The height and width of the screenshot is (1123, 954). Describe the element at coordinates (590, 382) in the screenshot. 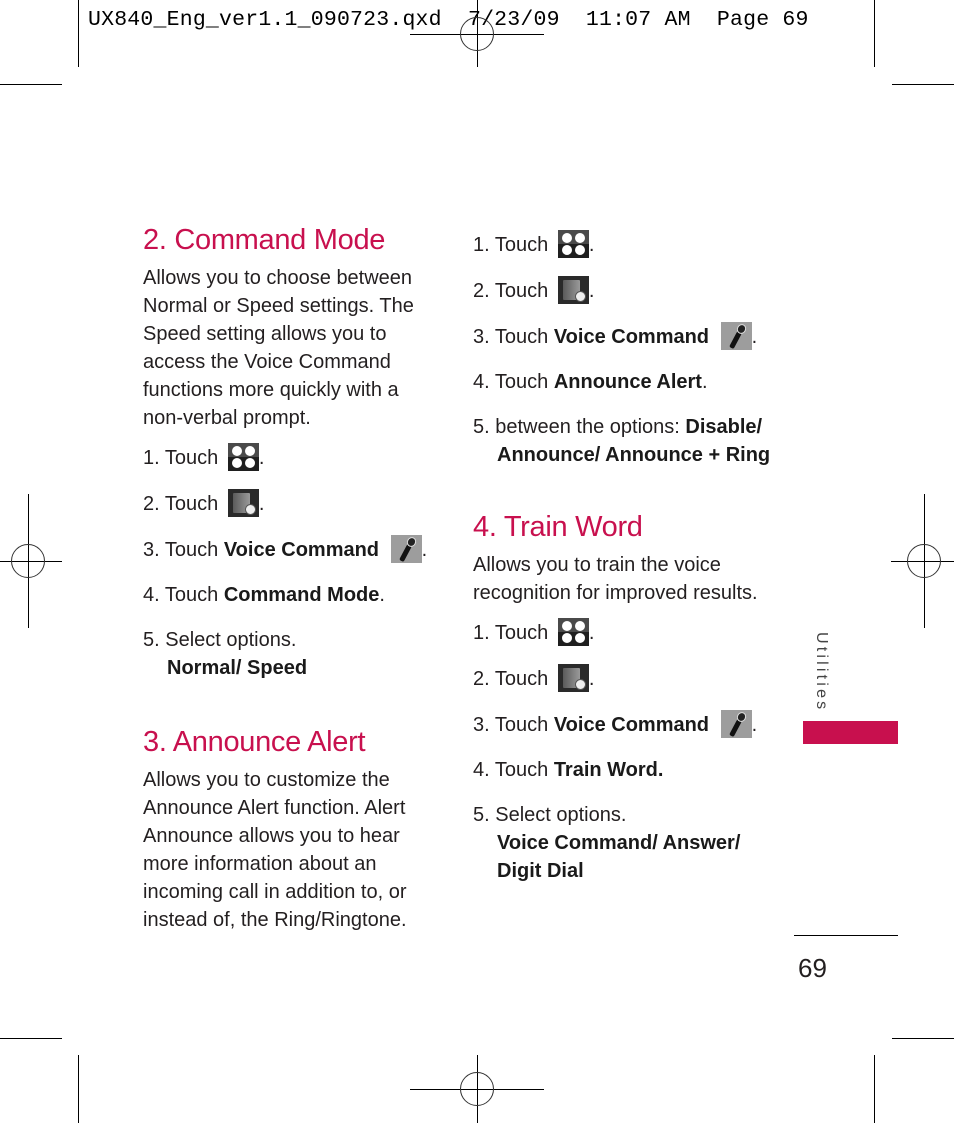

I see `step-4: 4. Touch Announce Alert.` at that location.